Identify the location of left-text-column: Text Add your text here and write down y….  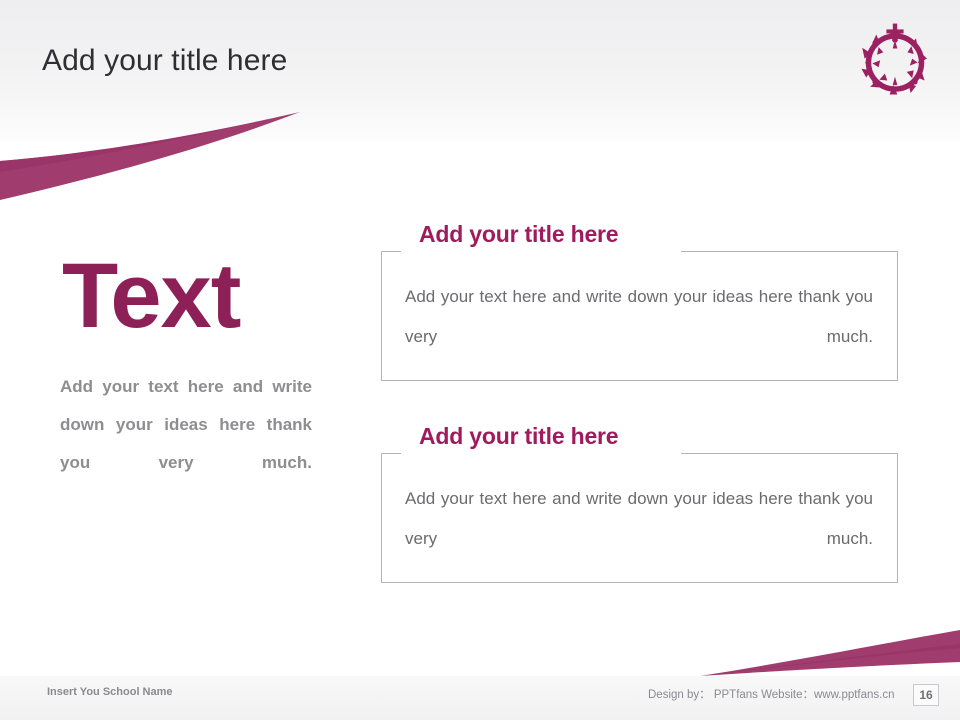
(191, 384).